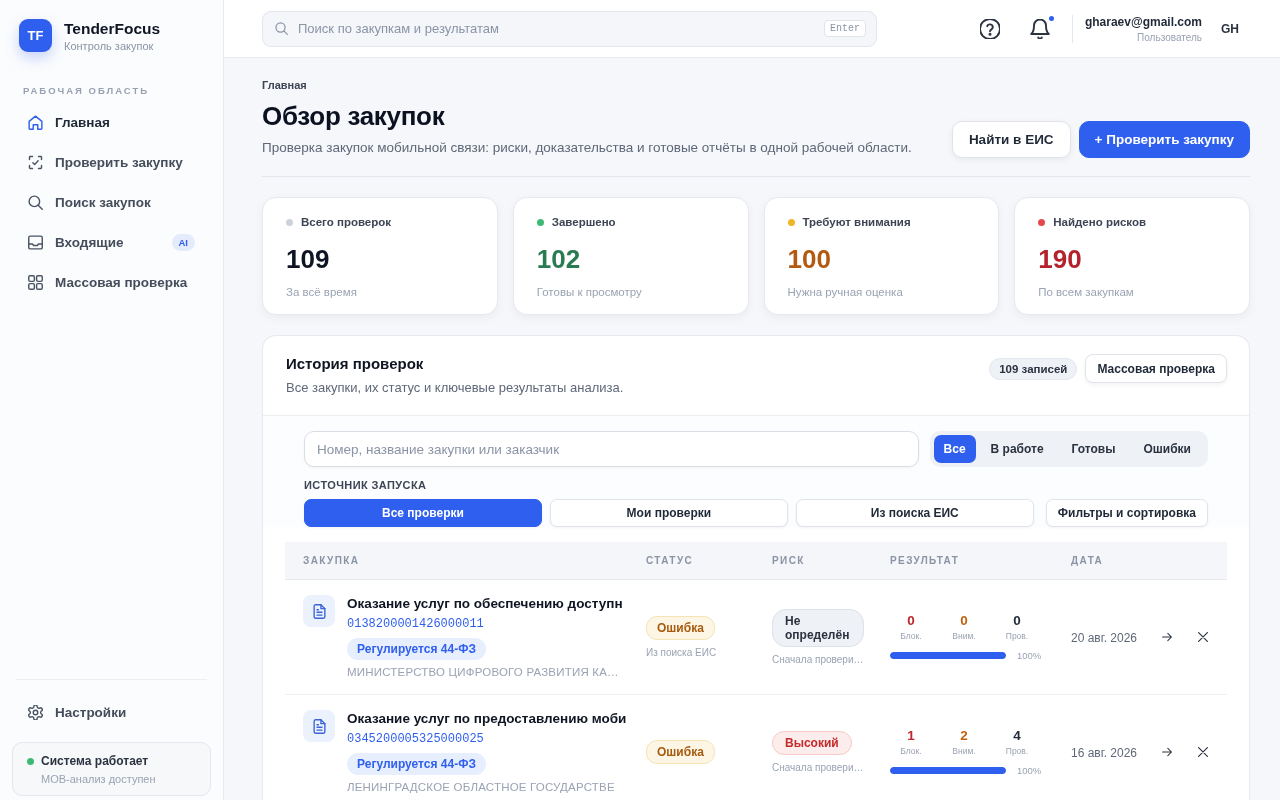  What do you see at coordinates (1164, 139) in the screenshot?
I see `check-purchase-button: + Проверить закупку` at bounding box center [1164, 139].